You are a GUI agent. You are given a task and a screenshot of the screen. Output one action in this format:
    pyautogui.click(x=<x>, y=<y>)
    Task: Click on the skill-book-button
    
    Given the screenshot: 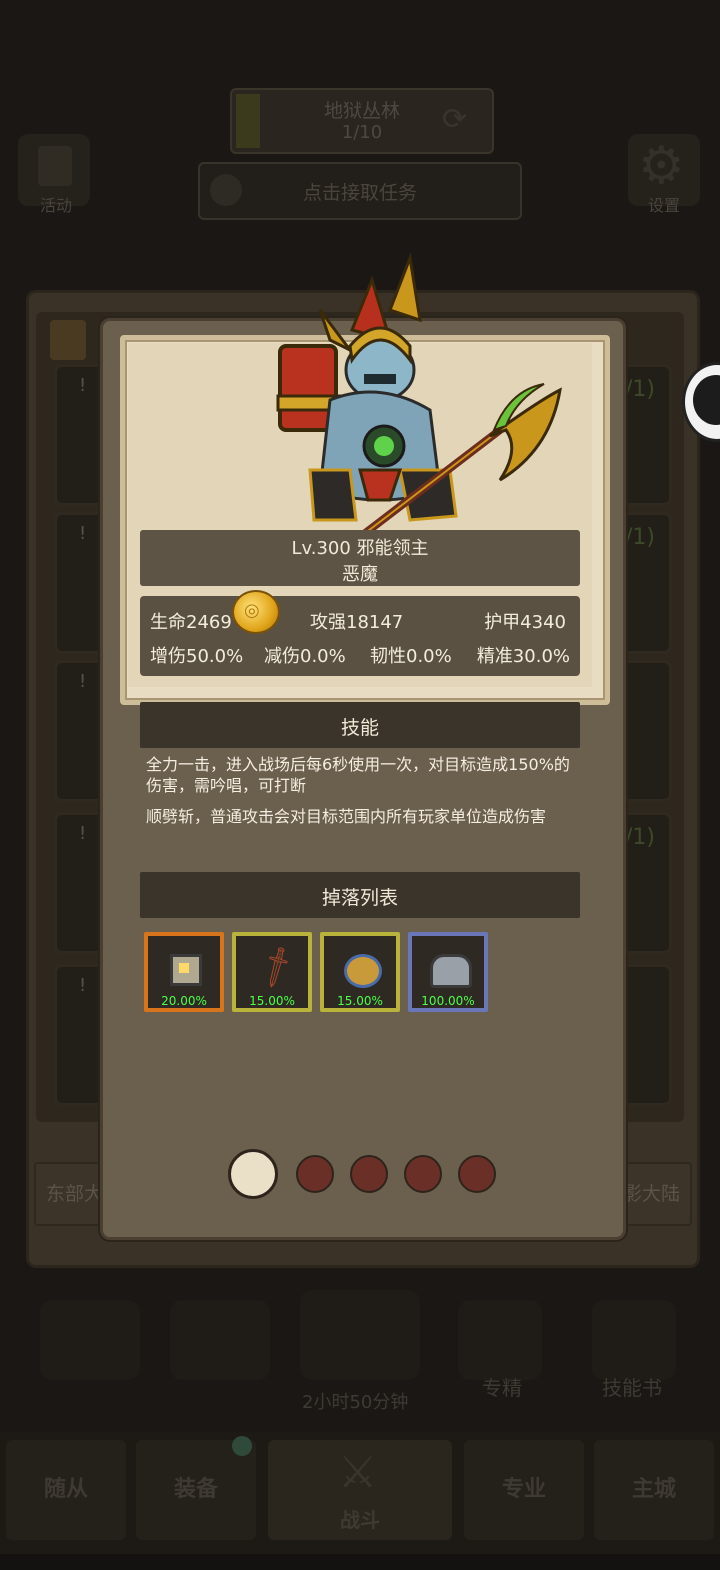 What is the action you would take?
    pyautogui.click(x=634, y=1340)
    